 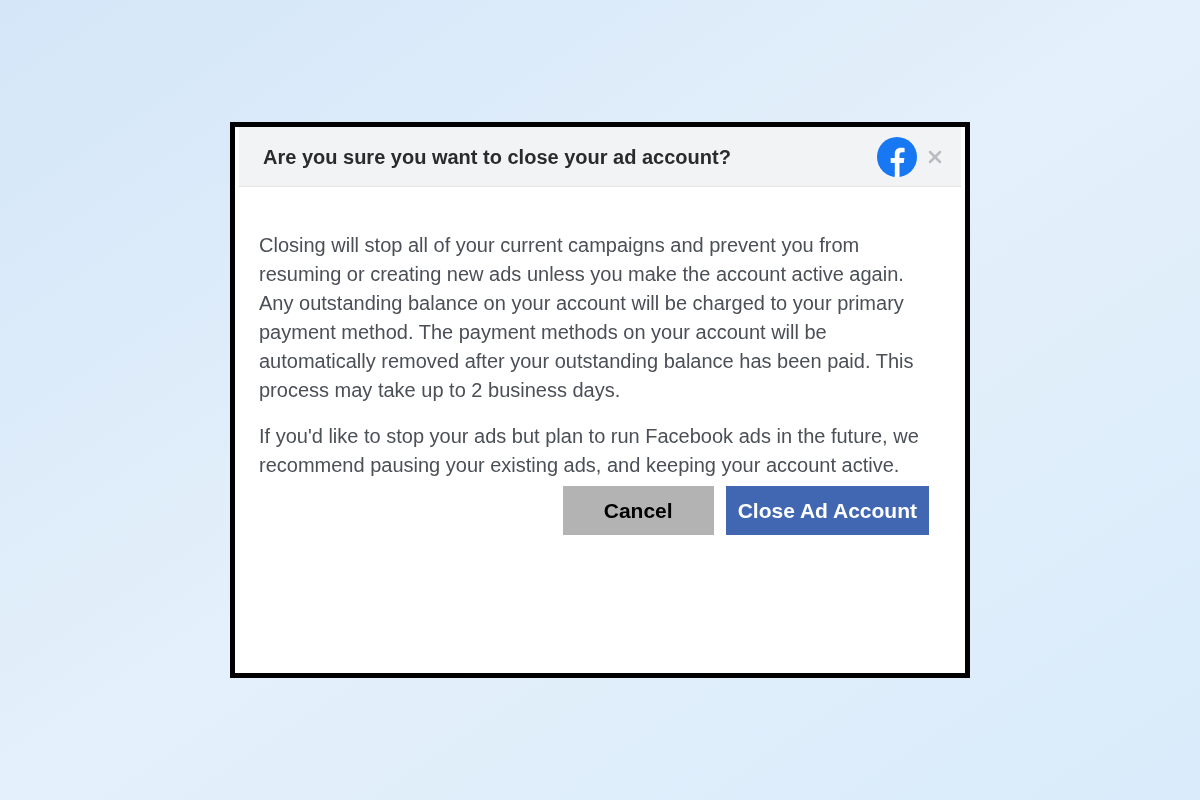 I want to click on close-account-button: Close Ad Account, so click(x=827, y=510).